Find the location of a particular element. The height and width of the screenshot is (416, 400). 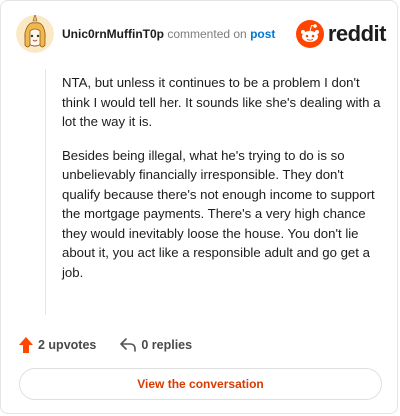

reddit-wordmark: reddit is located at coordinates (357, 33).